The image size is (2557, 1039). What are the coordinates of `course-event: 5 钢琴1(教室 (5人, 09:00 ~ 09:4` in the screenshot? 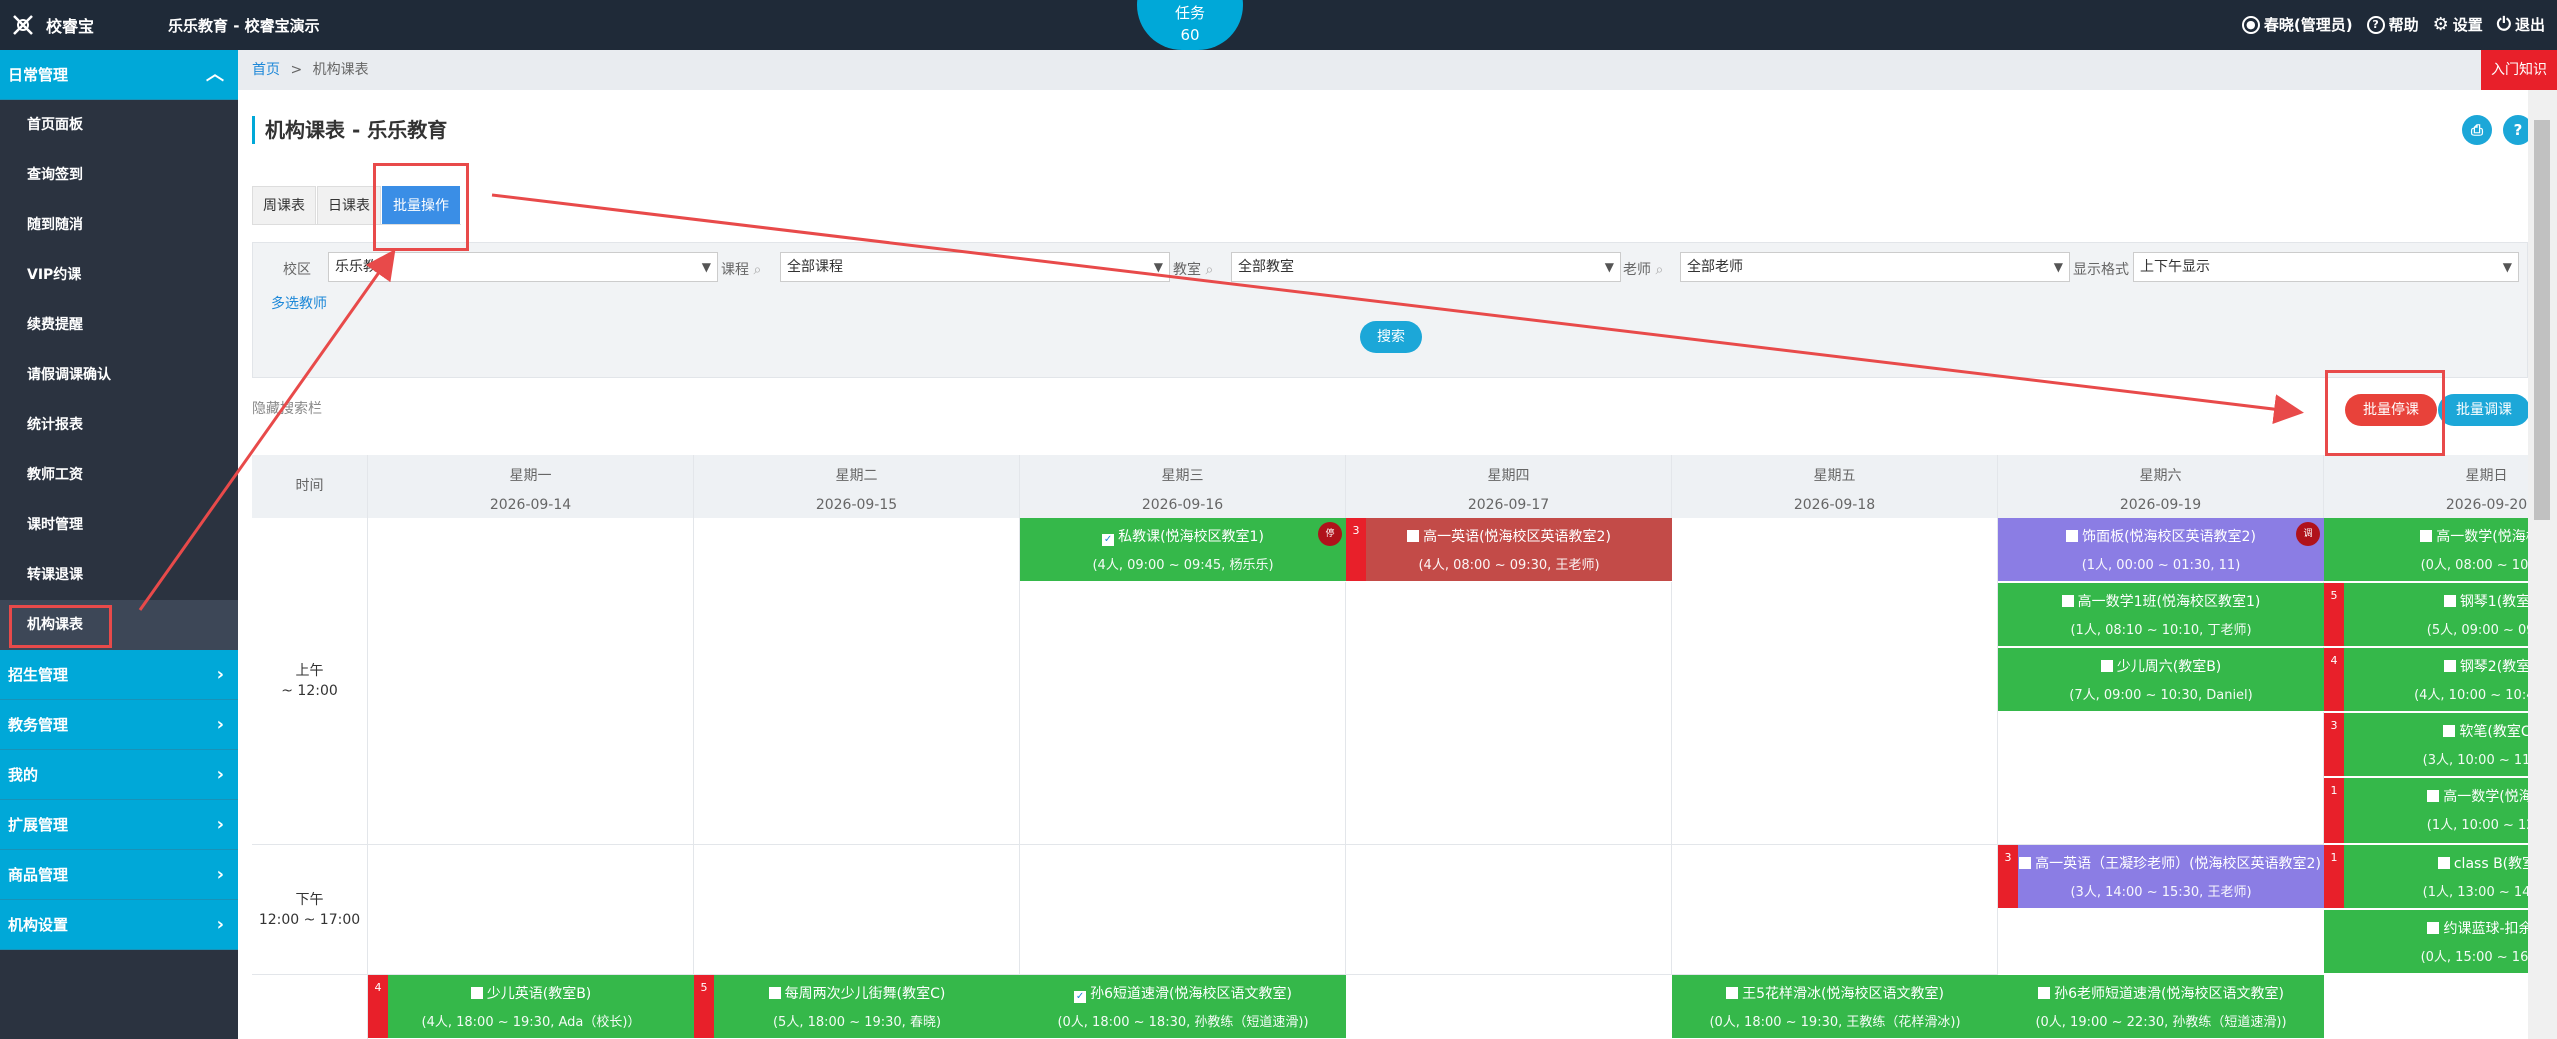 It's located at (2426, 615).